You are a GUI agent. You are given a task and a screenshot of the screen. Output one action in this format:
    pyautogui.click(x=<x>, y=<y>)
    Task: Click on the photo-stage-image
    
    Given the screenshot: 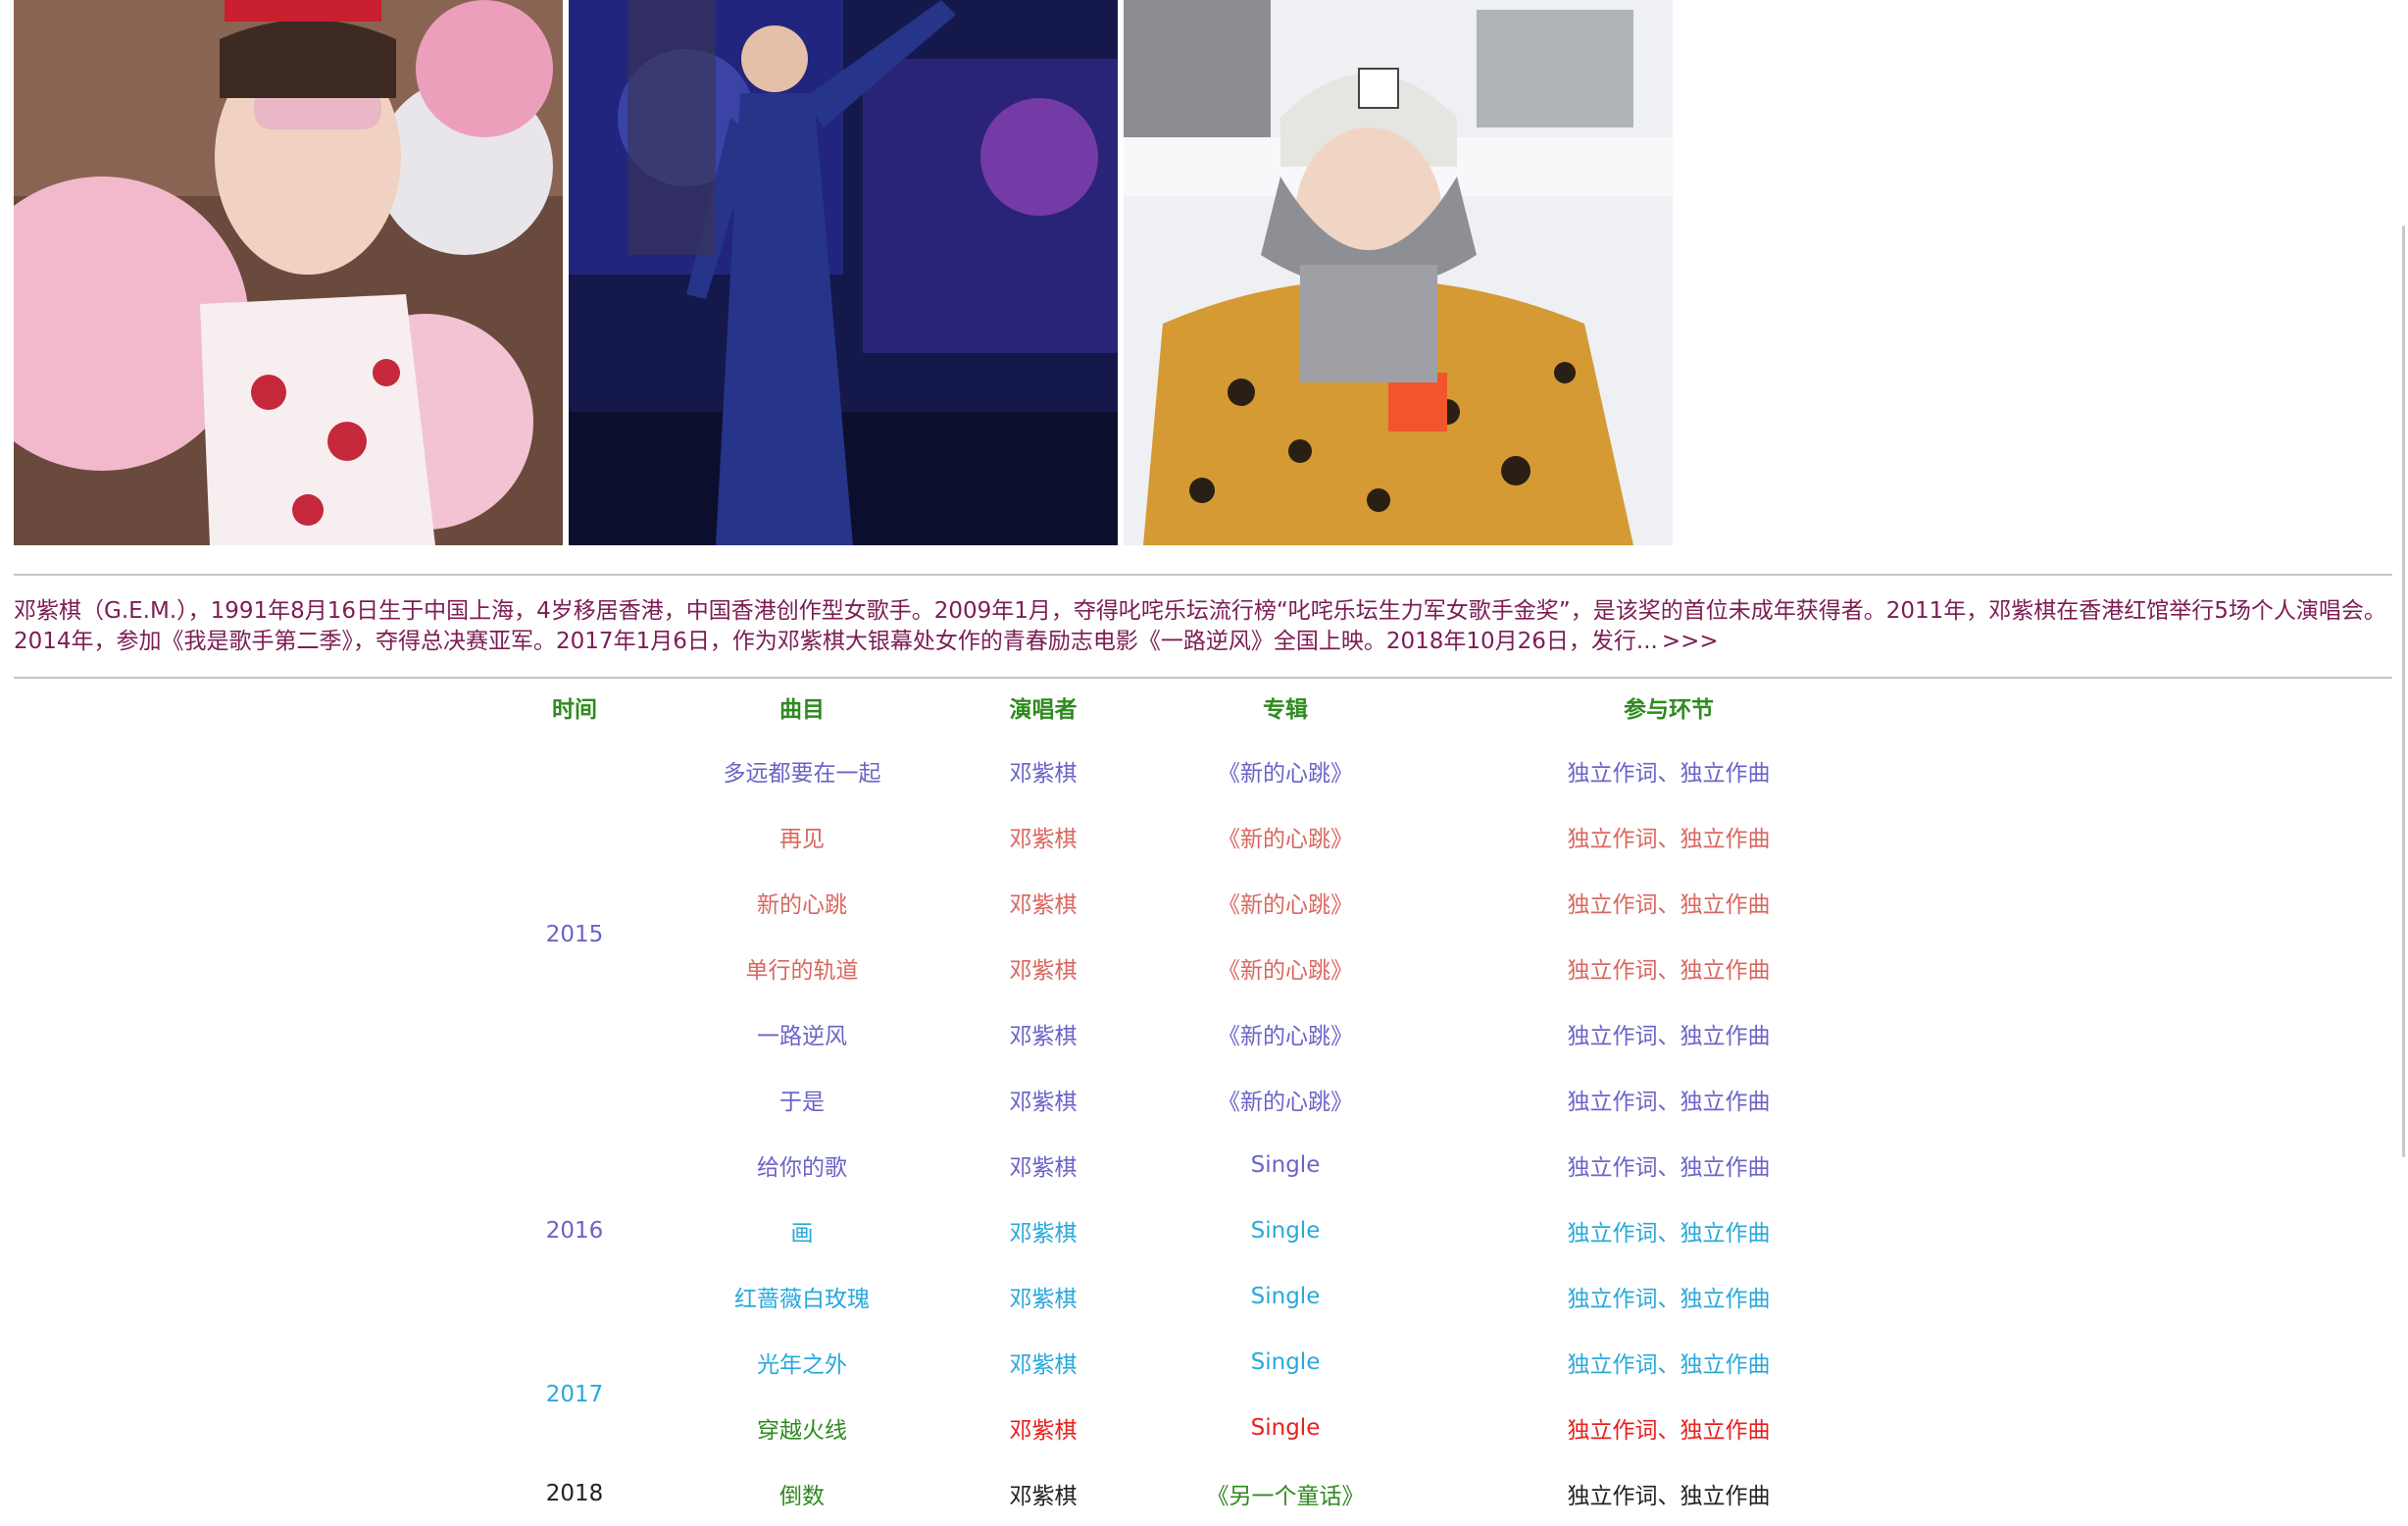 What is the action you would take?
    pyautogui.click(x=843, y=272)
    